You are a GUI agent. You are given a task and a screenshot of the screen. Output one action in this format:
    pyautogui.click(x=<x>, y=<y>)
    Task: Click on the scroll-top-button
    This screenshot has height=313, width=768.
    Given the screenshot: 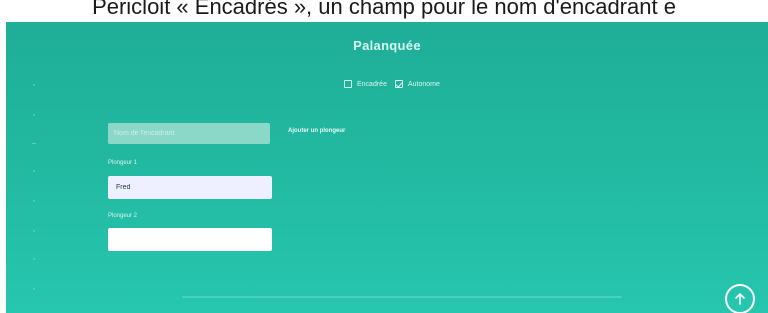 What is the action you would take?
    pyautogui.click(x=740, y=298)
    